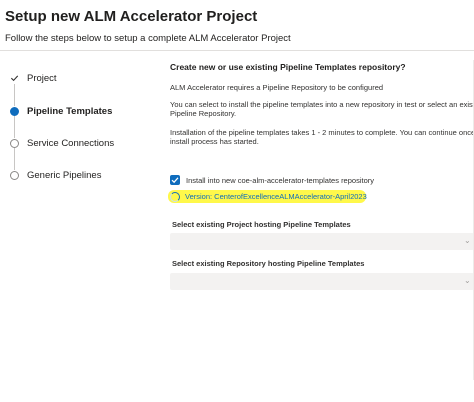  Describe the element at coordinates (70, 111) in the screenshot. I see `step-label: Pipeline Templates` at that location.